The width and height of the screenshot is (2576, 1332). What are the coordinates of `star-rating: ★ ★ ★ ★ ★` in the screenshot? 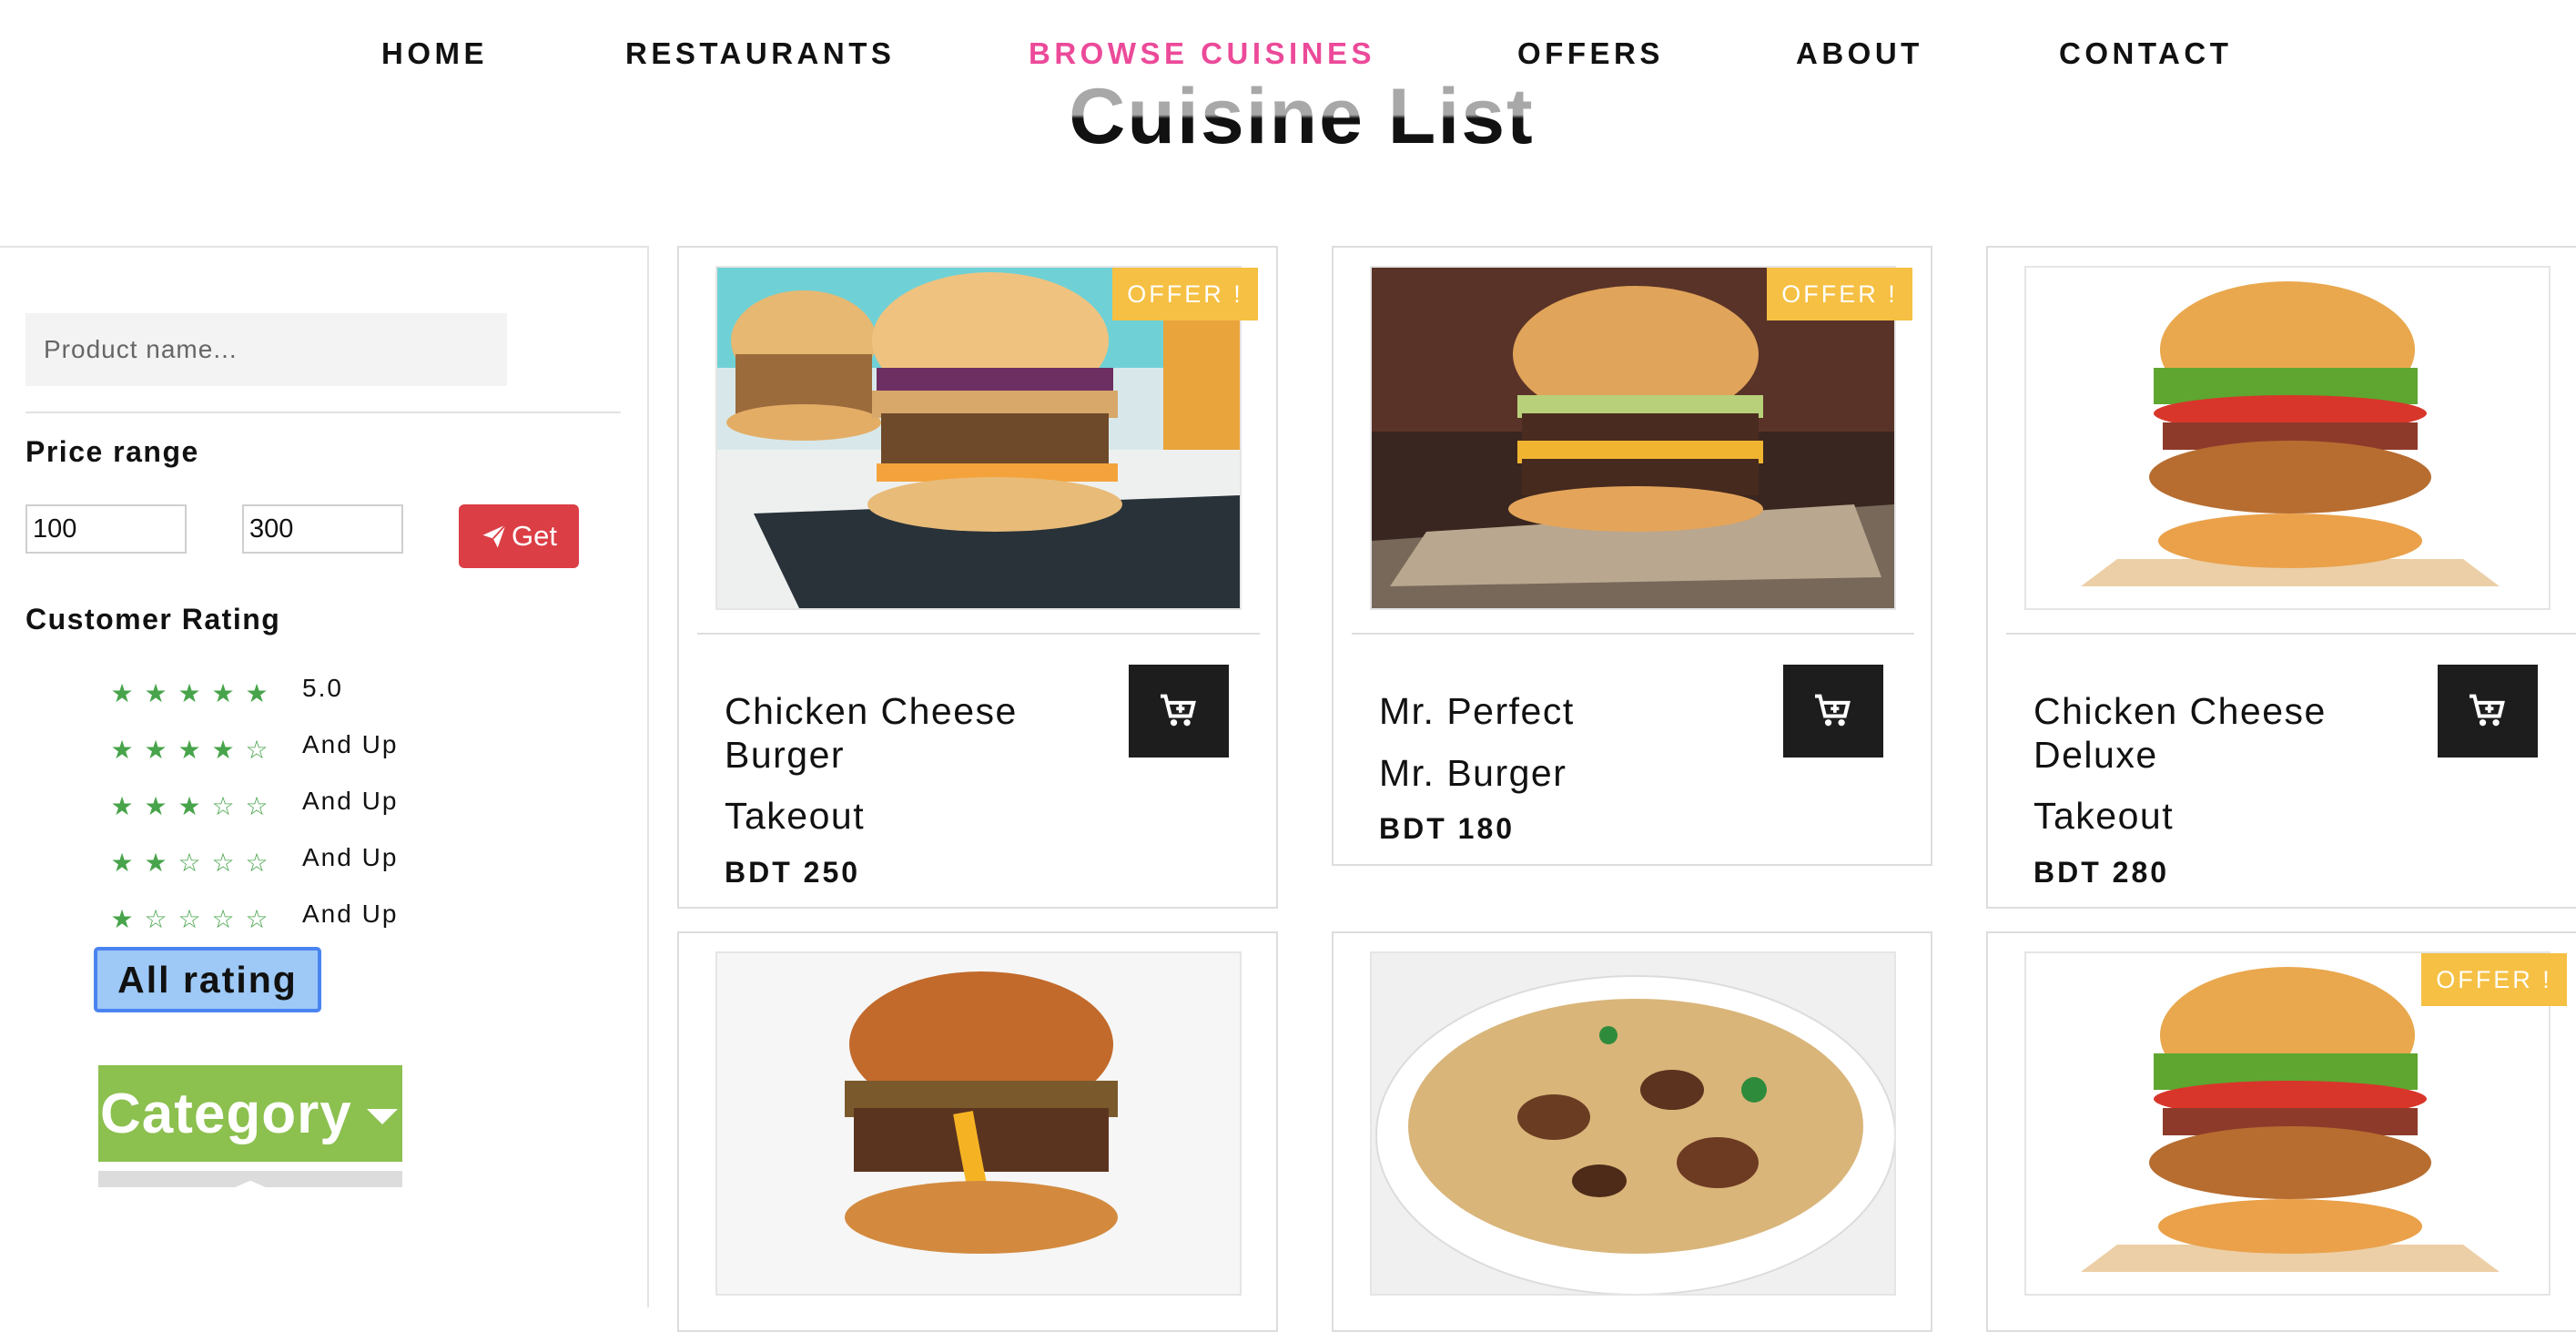 It's located at (194, 694).